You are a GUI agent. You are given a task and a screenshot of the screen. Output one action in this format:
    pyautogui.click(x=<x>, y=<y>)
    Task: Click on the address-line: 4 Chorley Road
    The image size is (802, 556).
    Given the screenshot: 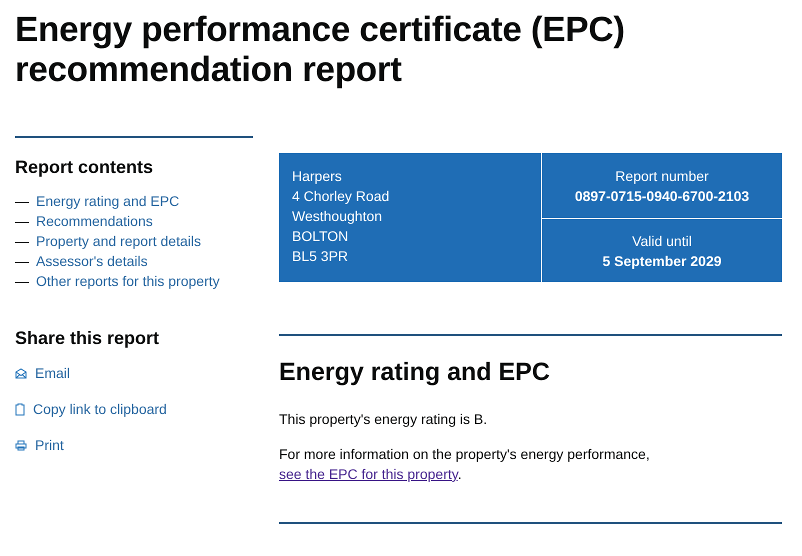 What is the action you would take?
    pyautogui.click(x=341, y=196)
    